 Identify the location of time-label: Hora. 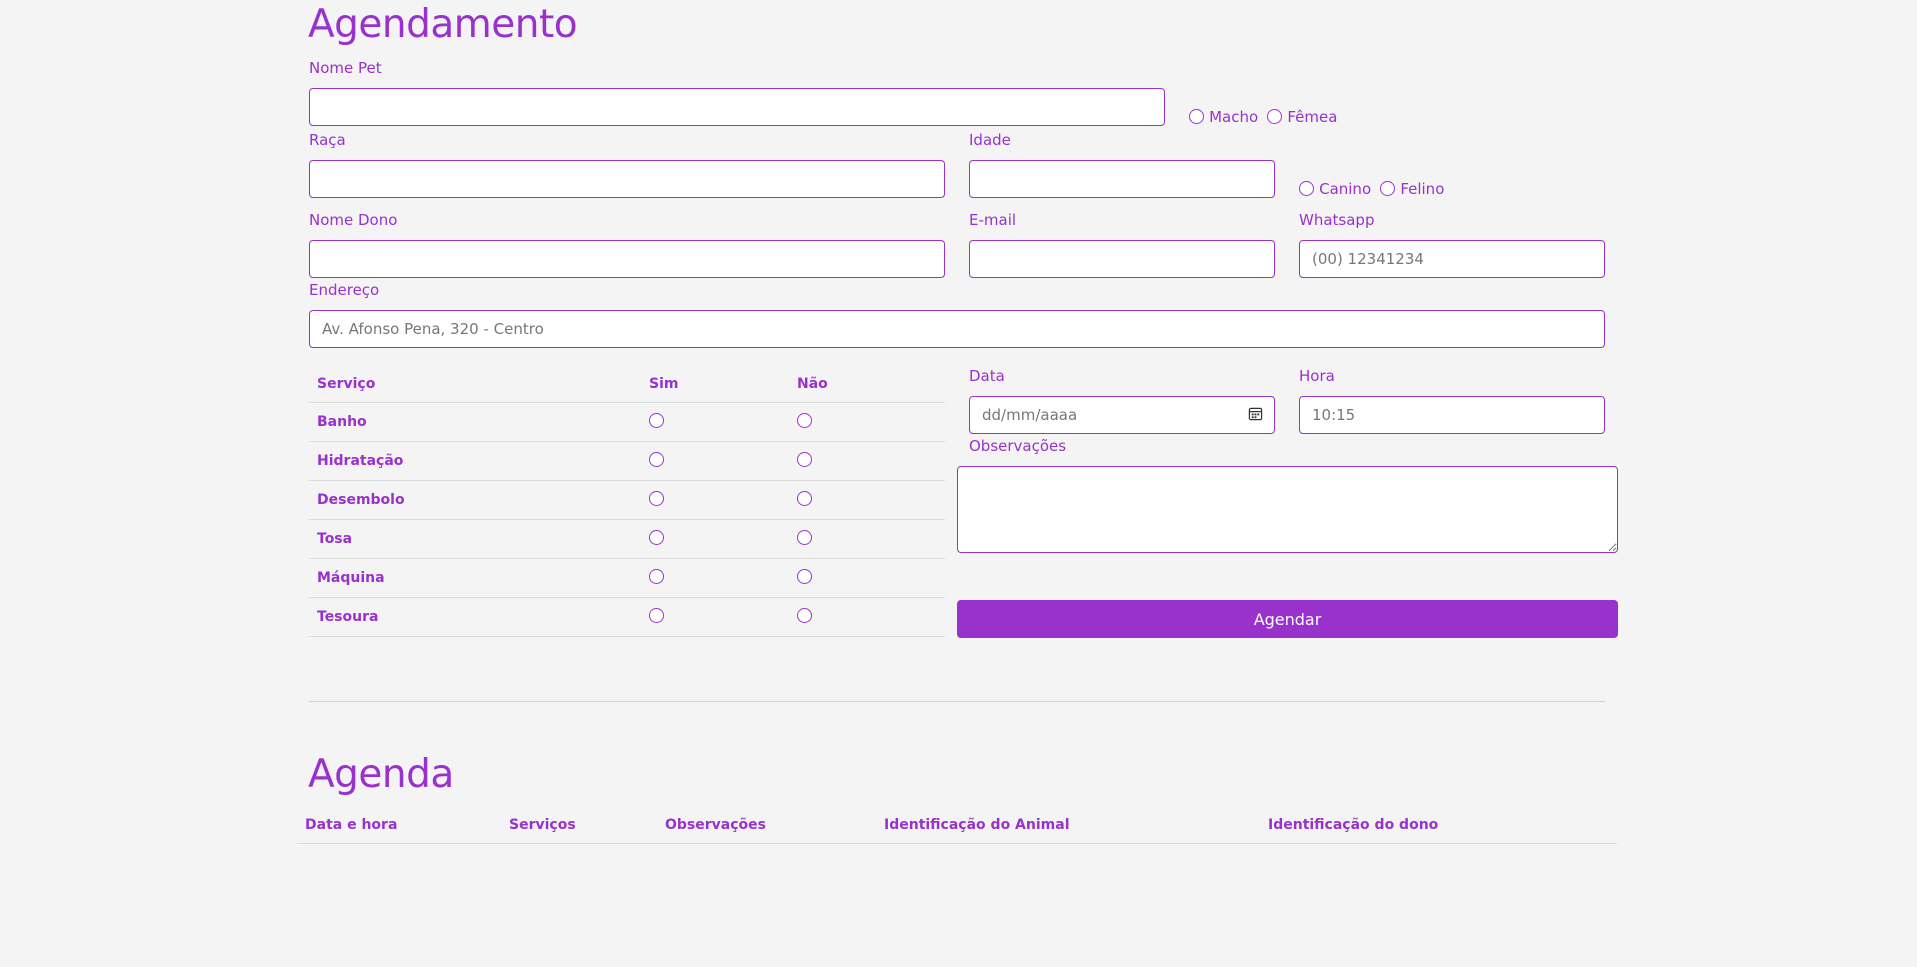
(1317, 376).